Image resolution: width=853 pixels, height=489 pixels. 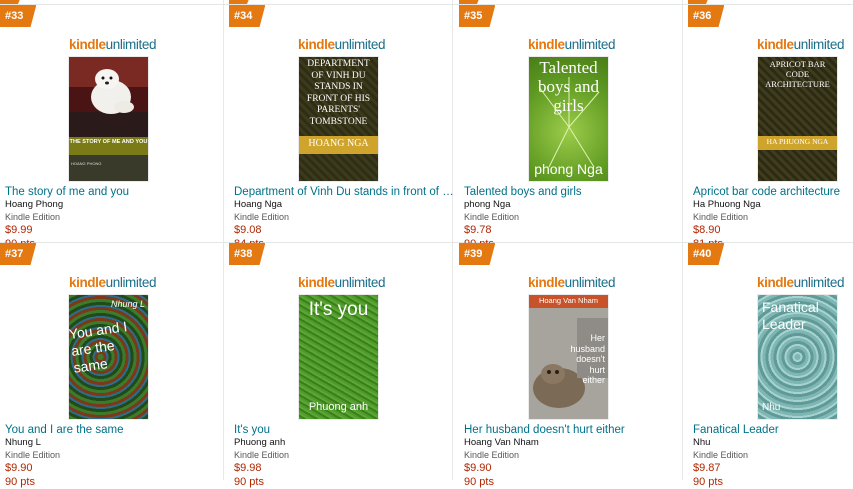 I want to click on rank-badge: #38, so click(x=247, y=254).